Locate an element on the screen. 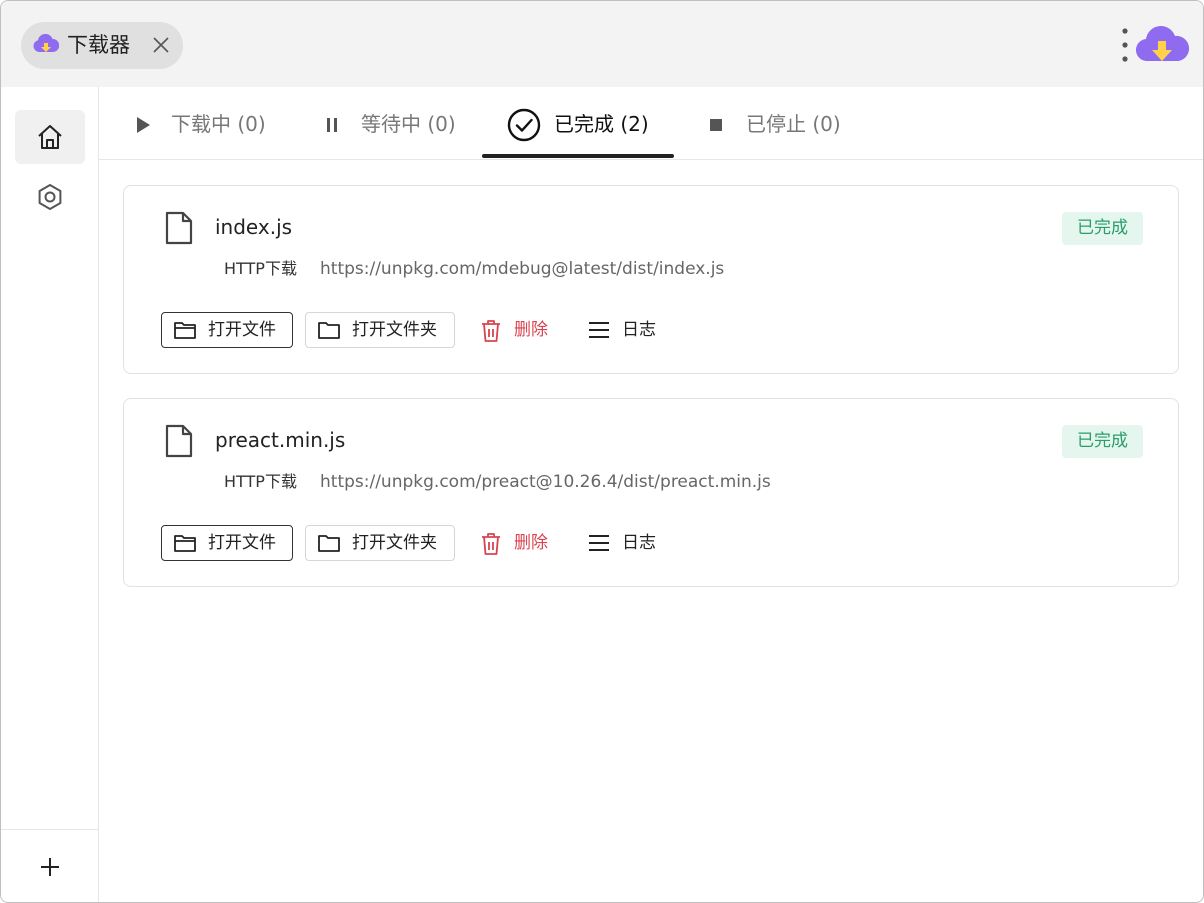 The height and width of the screenshot is (903, 1204). active-tab-indicator is located at coordinates (578, 156).